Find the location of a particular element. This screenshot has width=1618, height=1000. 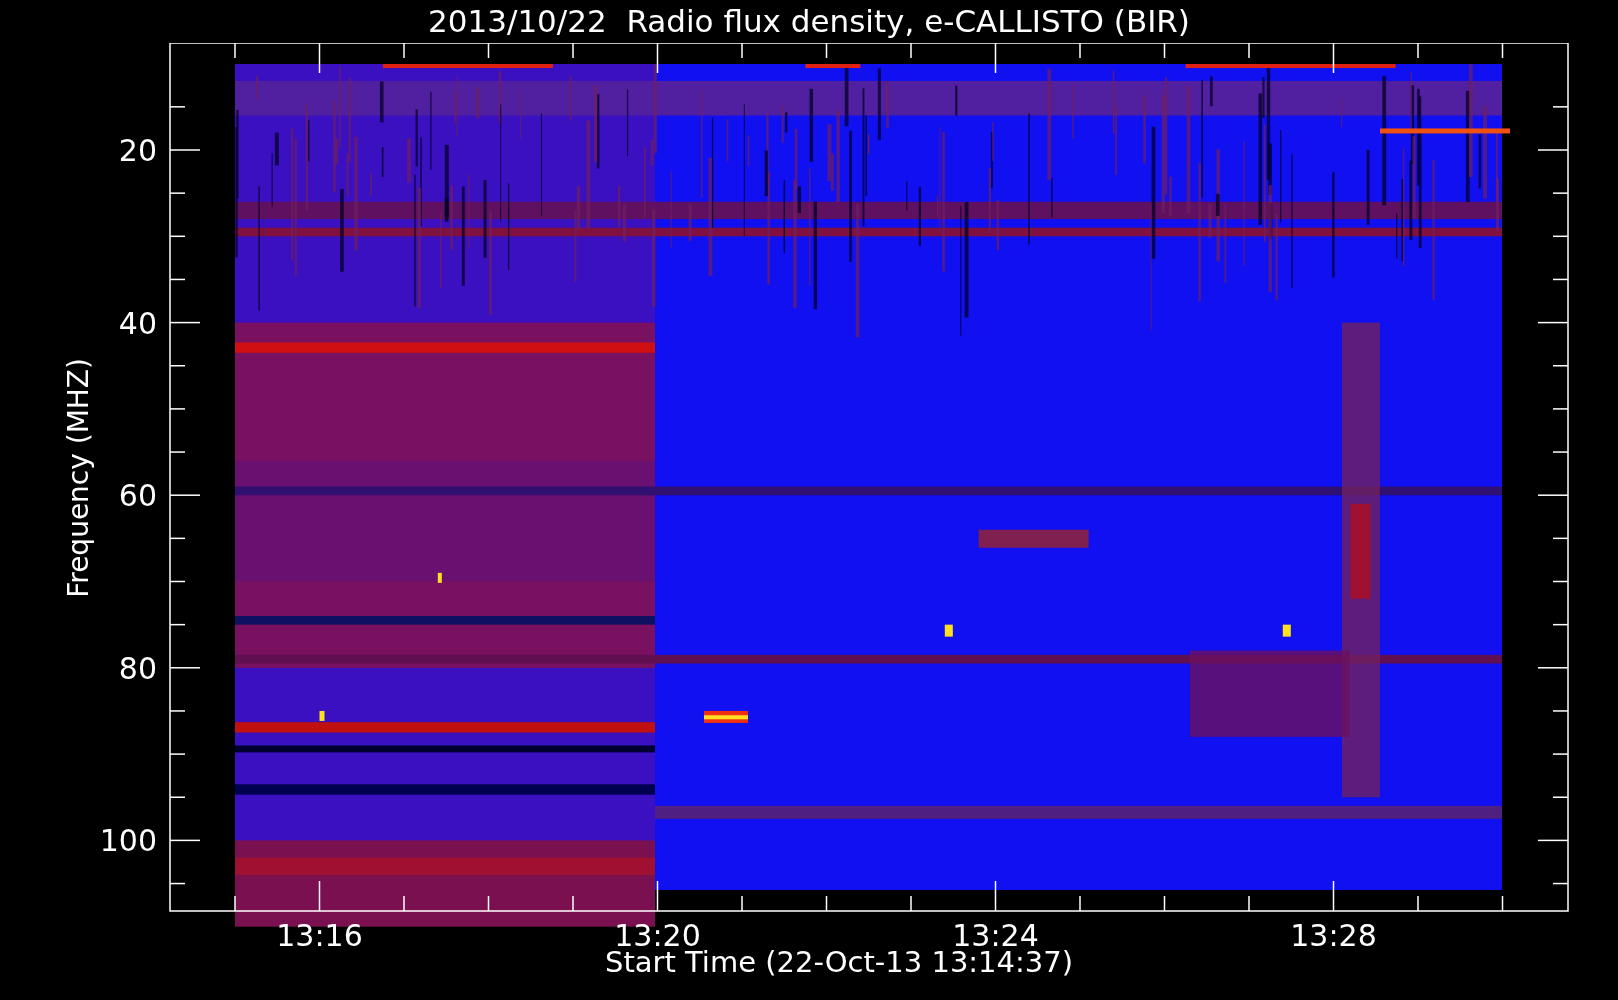

y-tick-label: 100 is located at coordinates (128, 841).